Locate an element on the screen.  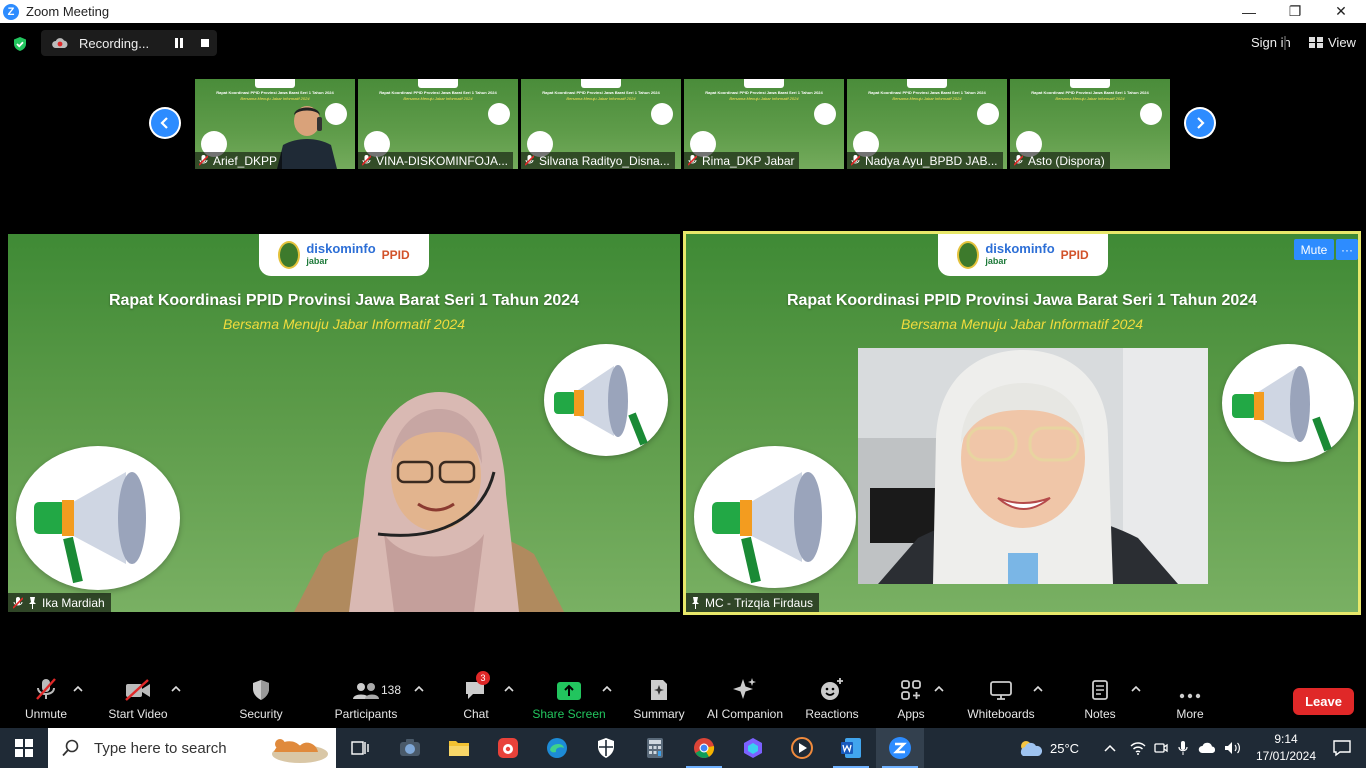
summary-icon is located at coordinates (659, 690).